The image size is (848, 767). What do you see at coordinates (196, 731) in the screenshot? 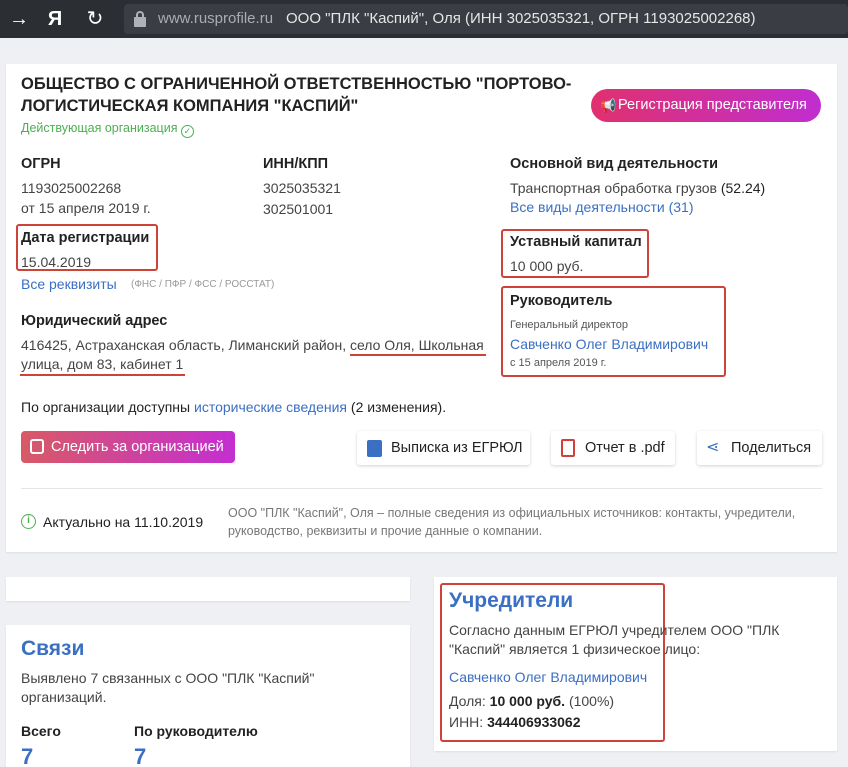
I see `links-director-label: По руководителю` at bounding box center [196, 731].